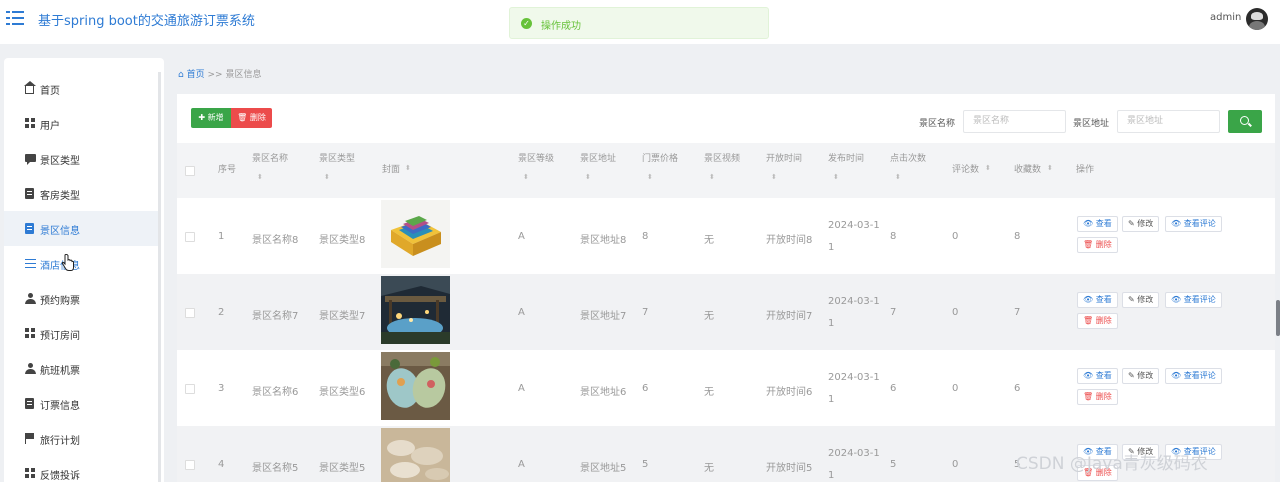  What do you see at coordinates (30, 298) in the screenshot?
I see `user-icon` at bounding box center [30, 298].